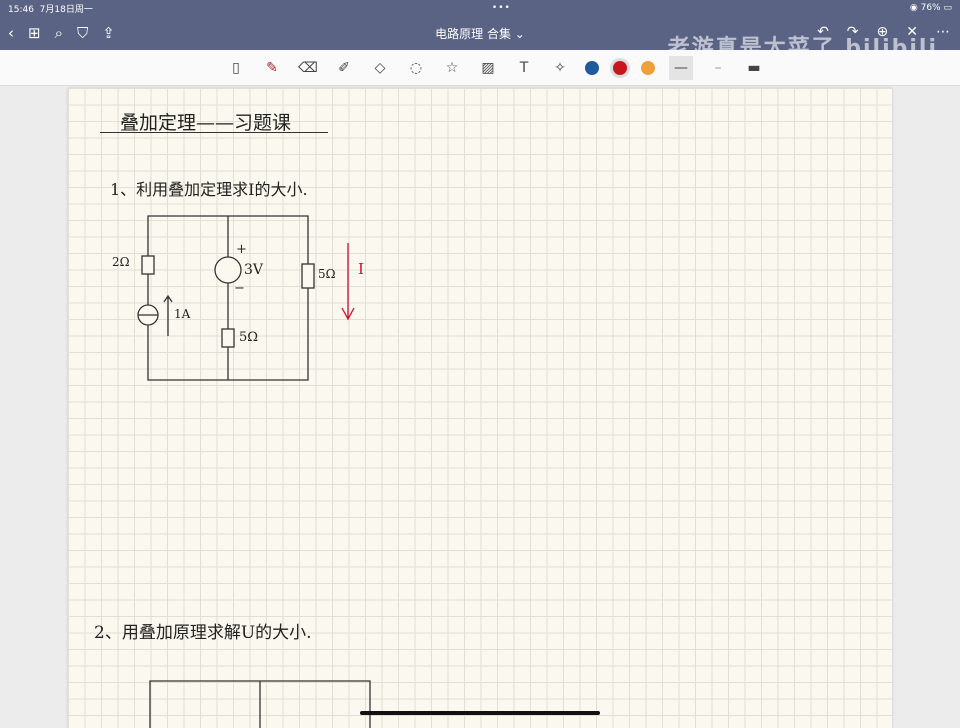  What do you see at coordinates (50, 9) in the screenshot?
I see `status-time: 15:46 7月18日周一` at bounding box center [50, 9].